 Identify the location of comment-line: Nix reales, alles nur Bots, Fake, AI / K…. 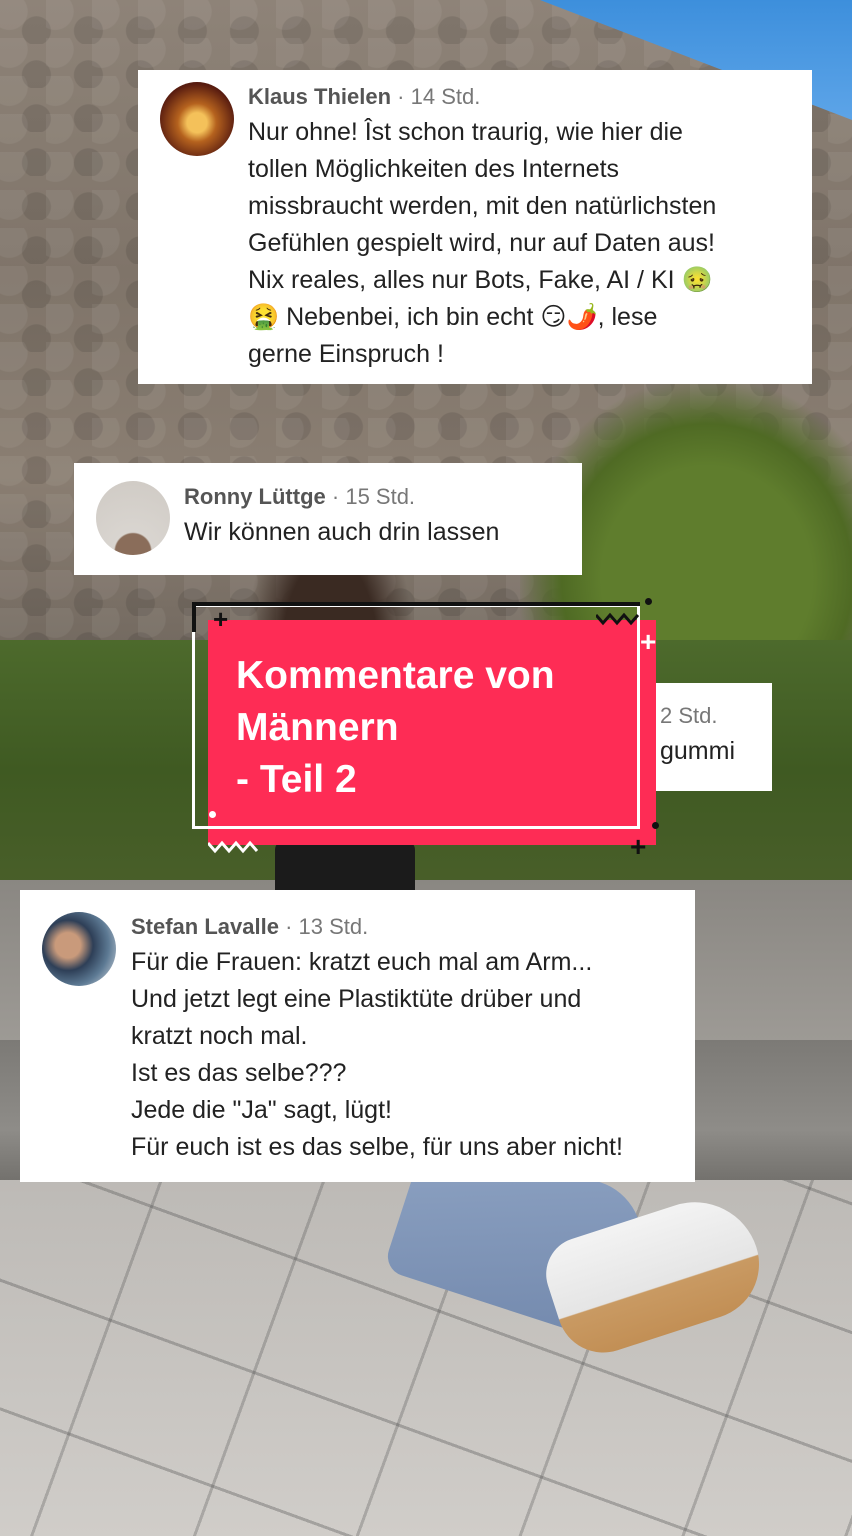
(480, 280).